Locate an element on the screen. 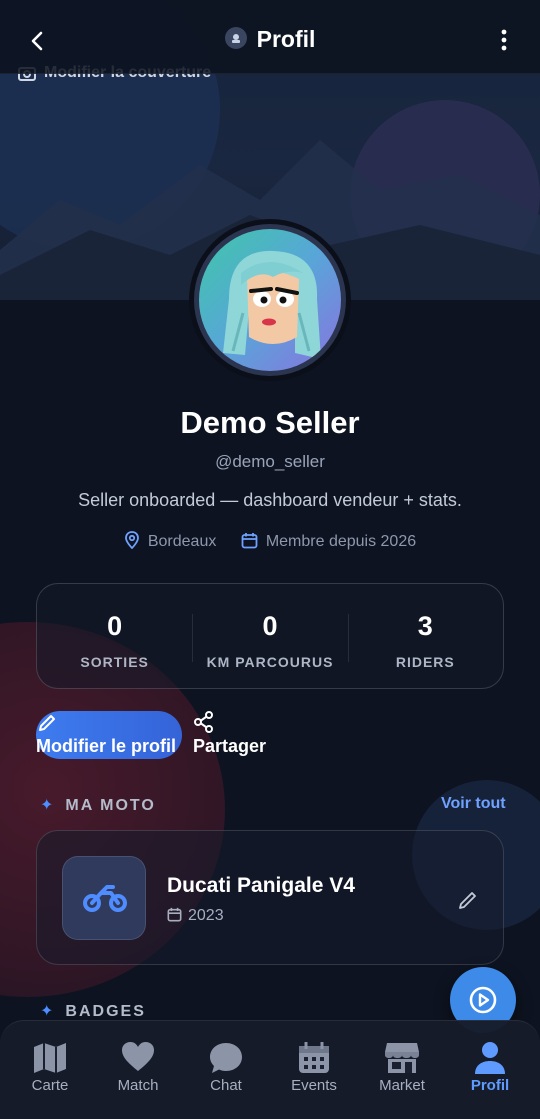 This screenshot has height=1119, width=540. profile-handle: @demo_seller is located at coordinates (270, 461).